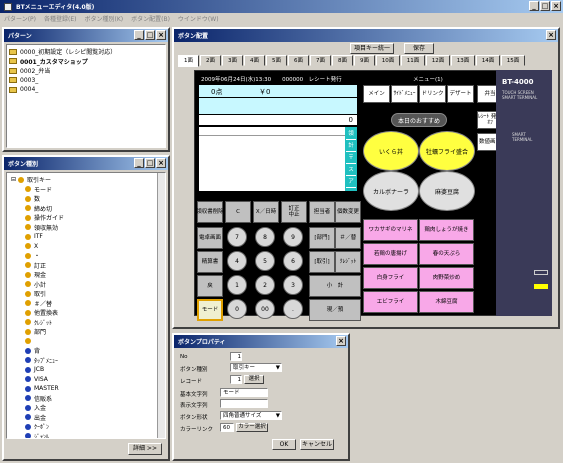 This screenshot has height=463, width=563. I want to click on menu-button-type: ボタン種別(K), so click(103, 18).